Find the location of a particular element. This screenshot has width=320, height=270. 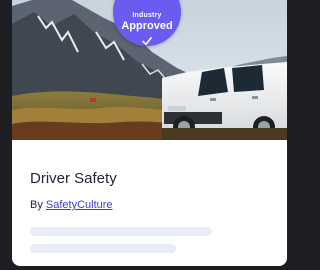

author-link: SafetyCulture is located at coordinates (79, 205).